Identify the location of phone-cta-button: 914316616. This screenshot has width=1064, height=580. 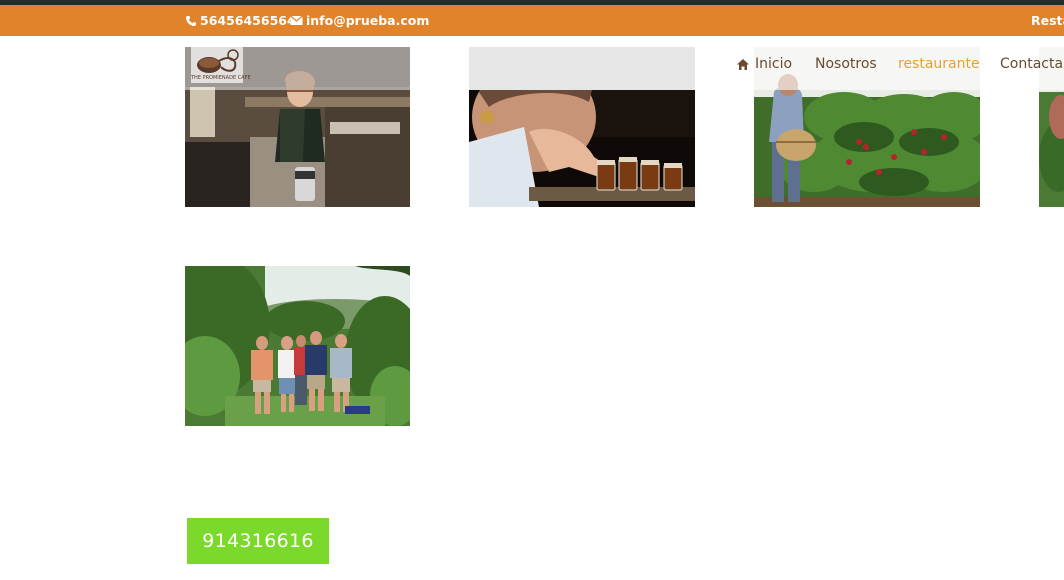
(258, 541).